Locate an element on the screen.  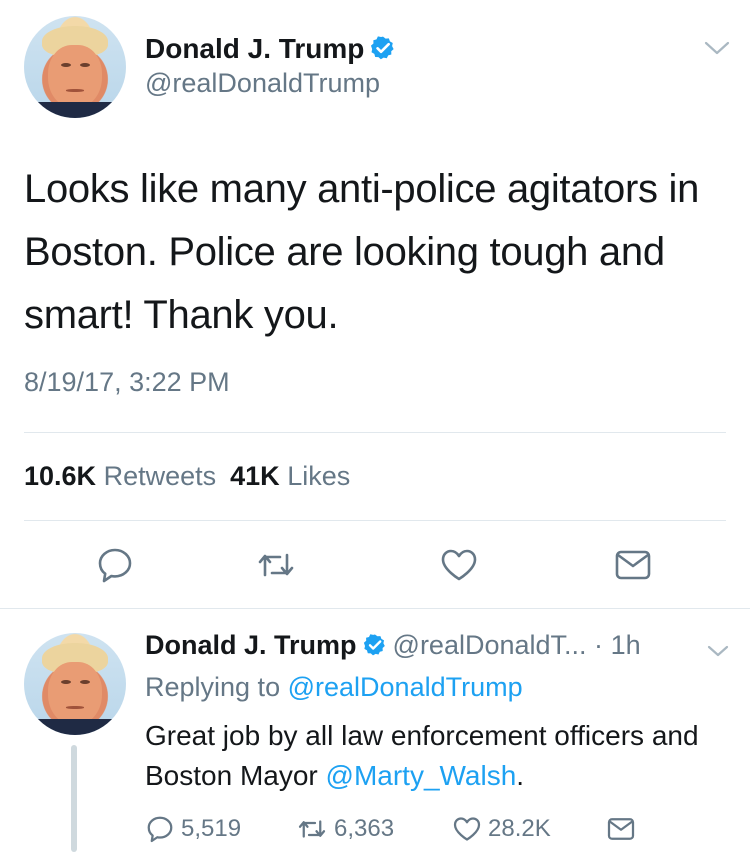
engagement-stats: 10.6K Retweets 41K Likes is located at coordinates (187, 476).